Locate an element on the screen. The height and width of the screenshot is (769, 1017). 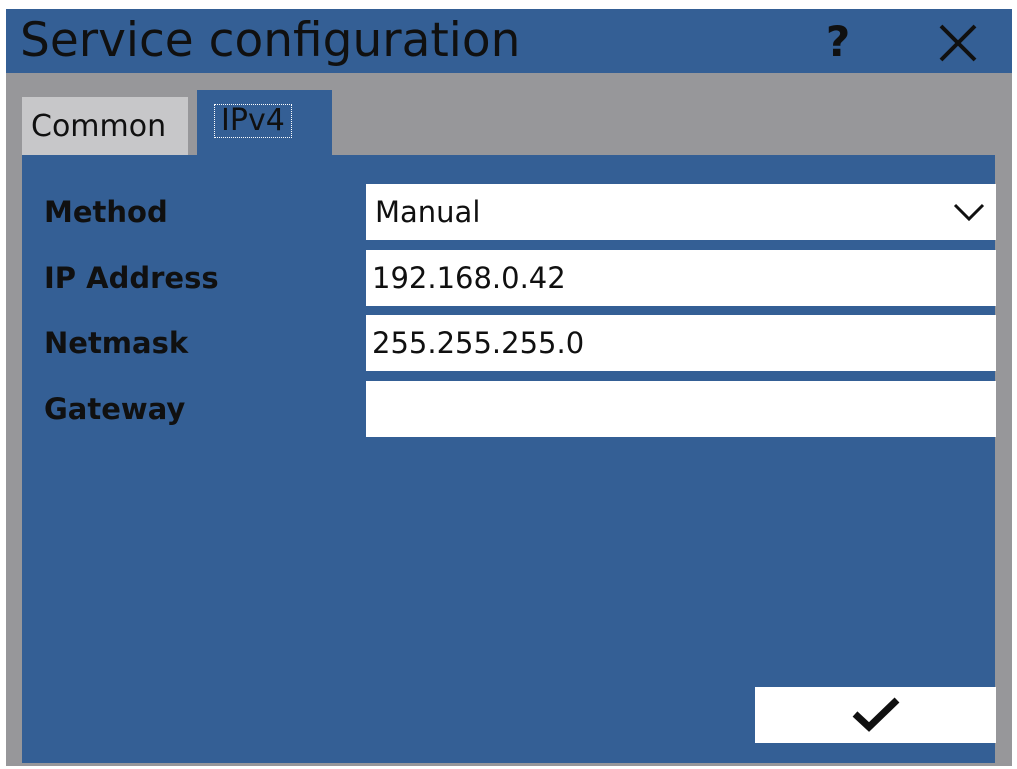
method-value: Manual is located at coordinates (428, 212).